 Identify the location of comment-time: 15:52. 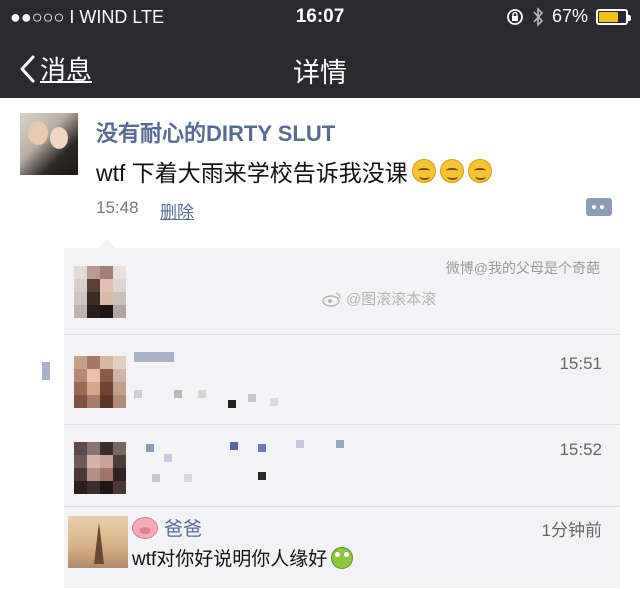
(580, 449).